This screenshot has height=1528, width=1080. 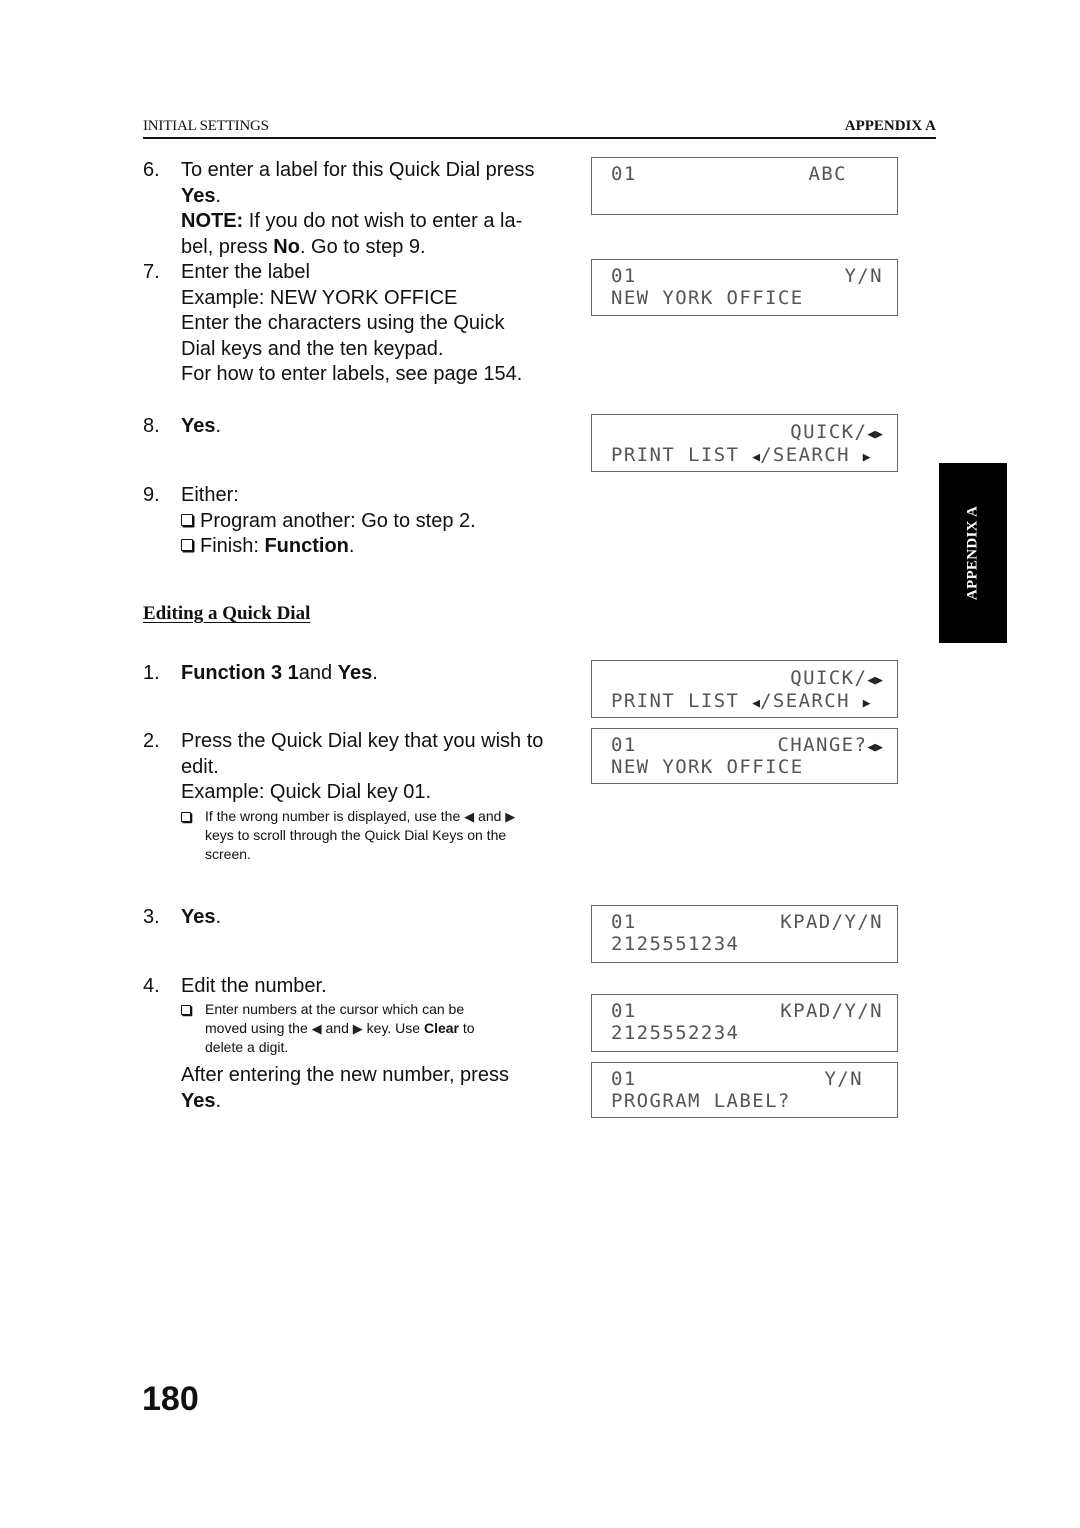 I want to click on lcd-display: 01 KPAD/Y/N 2125551234, so click(x=744, y=934).